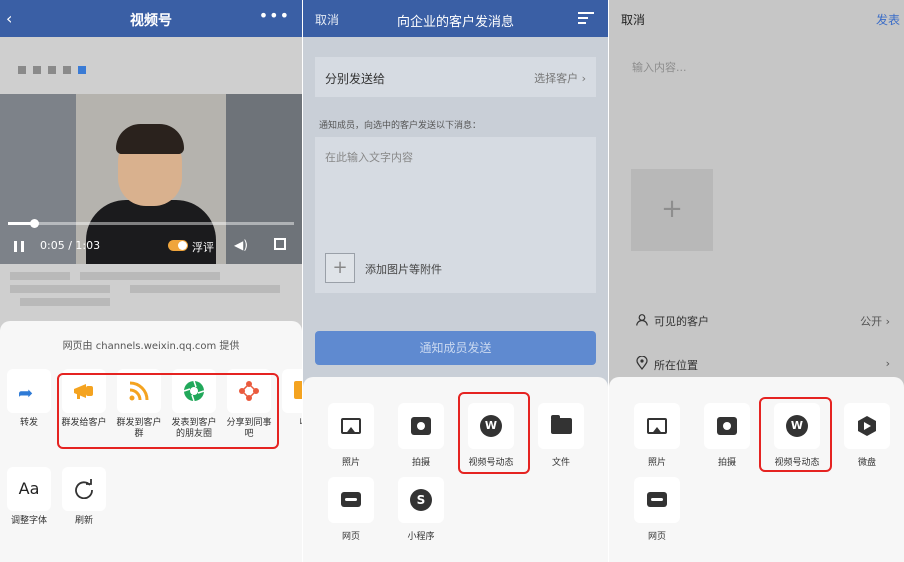 This screenshot has width=904, height=562. What do you see at coordinates (340, 268) in the screenshot?
I see `add-attachment-button: +` at bounding box center [340, 268].